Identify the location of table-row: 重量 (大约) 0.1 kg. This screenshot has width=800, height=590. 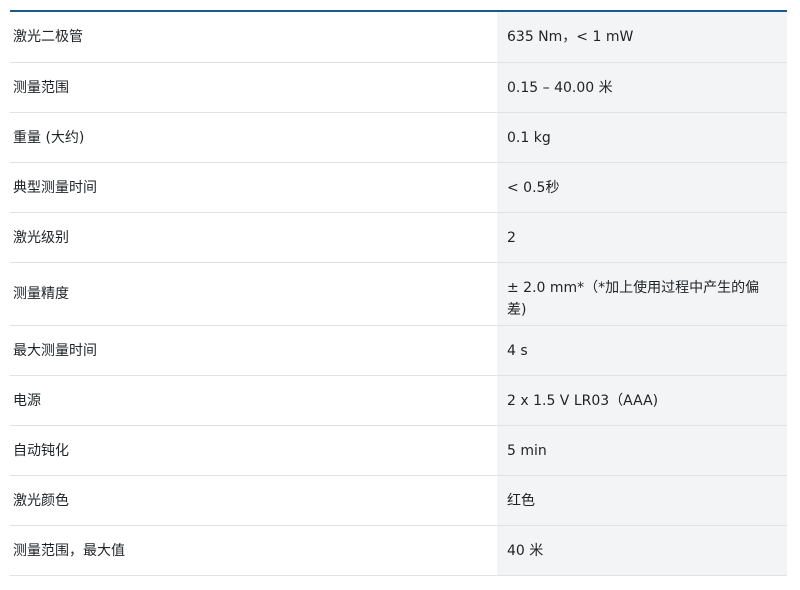
(398, 138).